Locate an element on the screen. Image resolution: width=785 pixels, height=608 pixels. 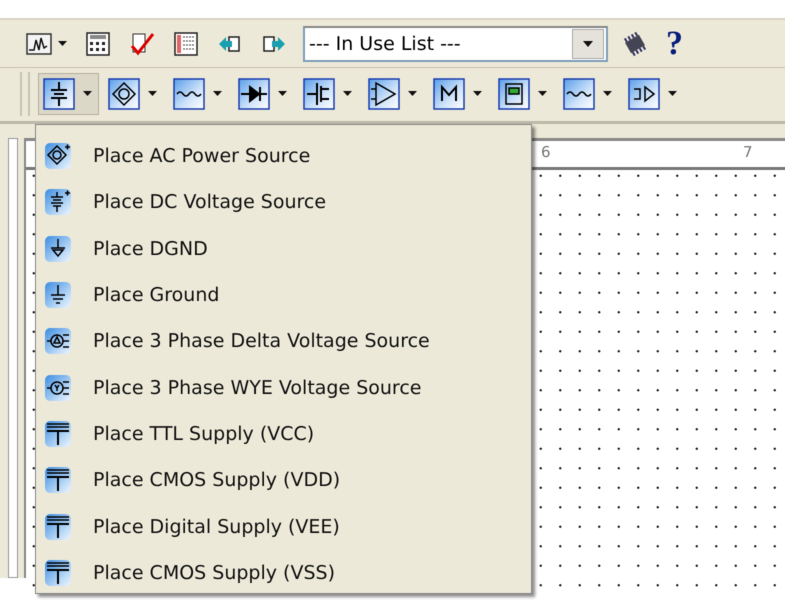
chip-icon is located at coordinates (514, 94).